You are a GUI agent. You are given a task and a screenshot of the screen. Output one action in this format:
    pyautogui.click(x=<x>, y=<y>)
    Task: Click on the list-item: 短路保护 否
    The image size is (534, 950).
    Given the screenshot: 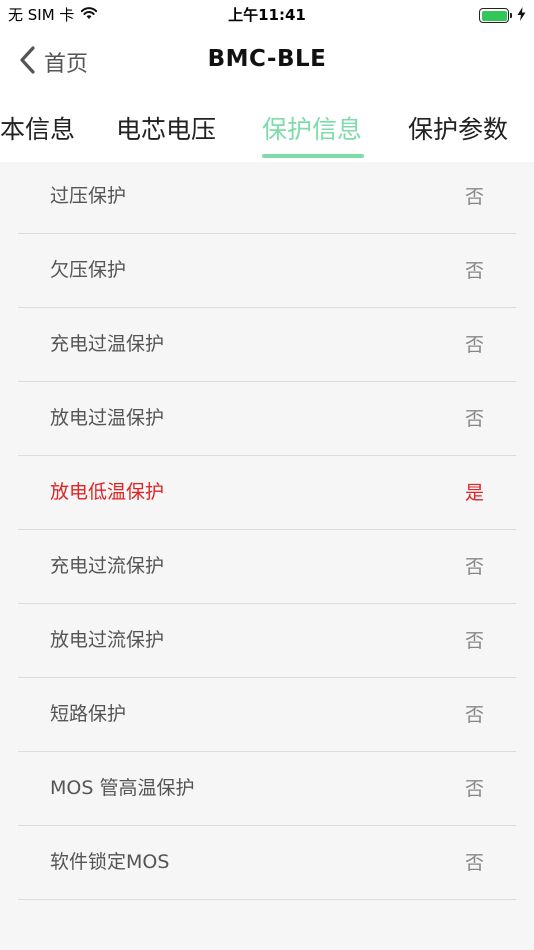 What is the action you would take?
    pyautogui.click(x=267, y=715)
    